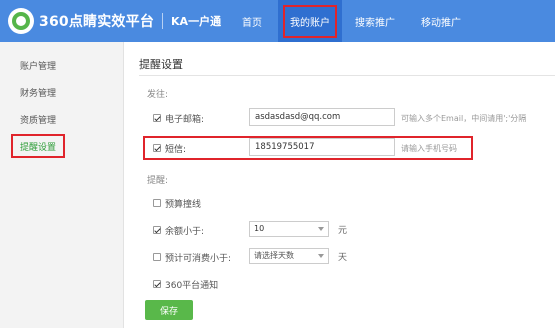 Image resolution: width=555 pixels, height=328 pixels. What do you see at coordinates (429, 148) in the screenshot?
I see `sms-hint: 请输入手机号码` at bounding box center [429, 148].